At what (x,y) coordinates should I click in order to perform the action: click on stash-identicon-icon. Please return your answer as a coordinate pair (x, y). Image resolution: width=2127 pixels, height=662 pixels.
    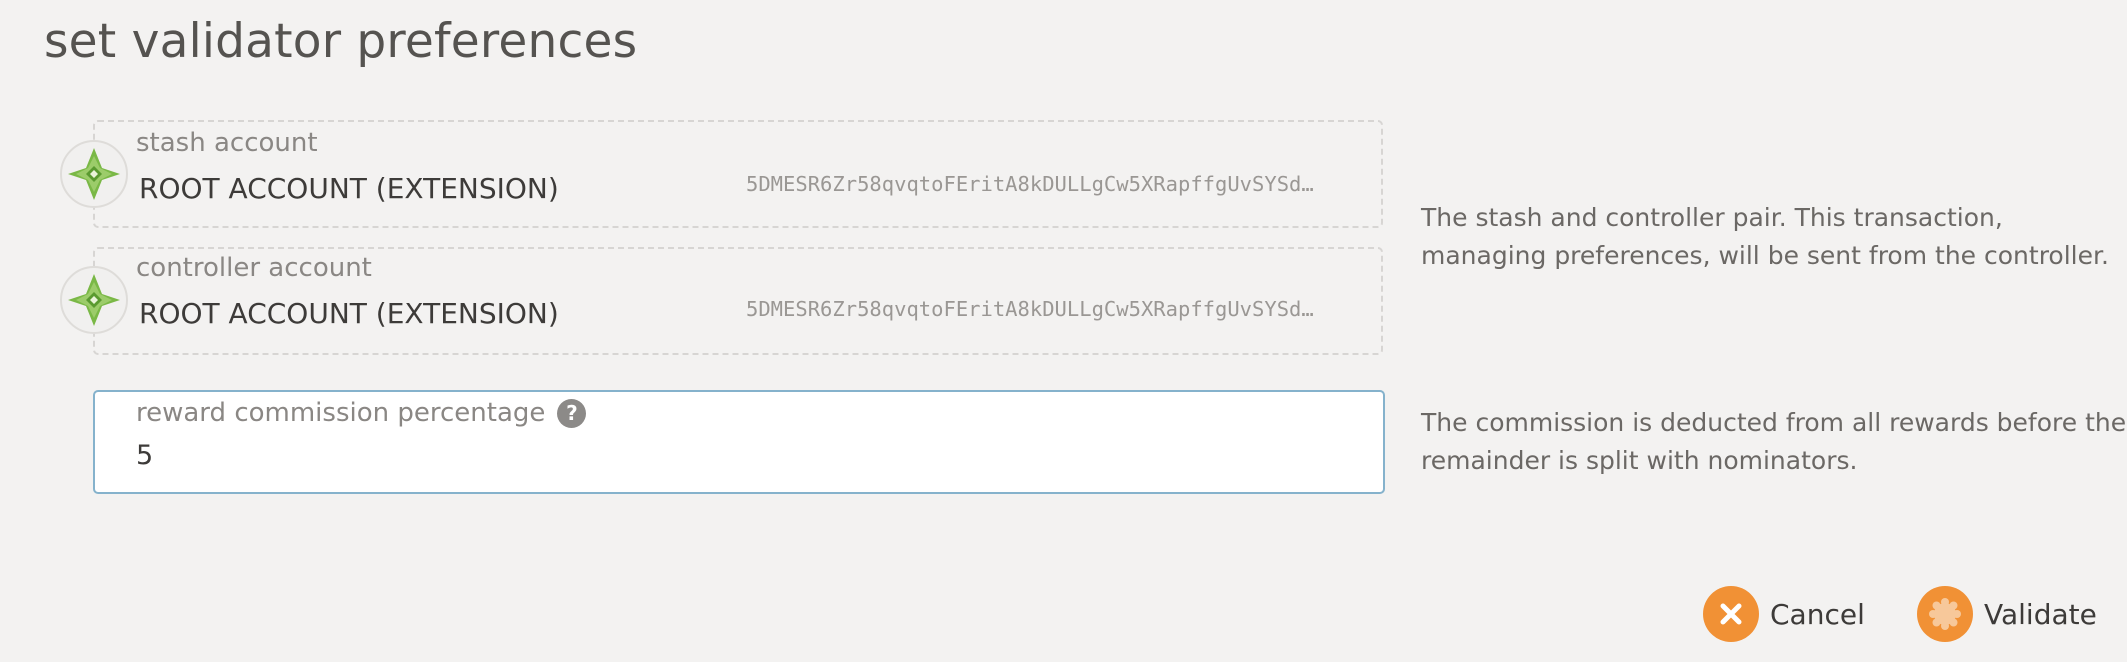
    Looking at the image, I should click on (94, 174).